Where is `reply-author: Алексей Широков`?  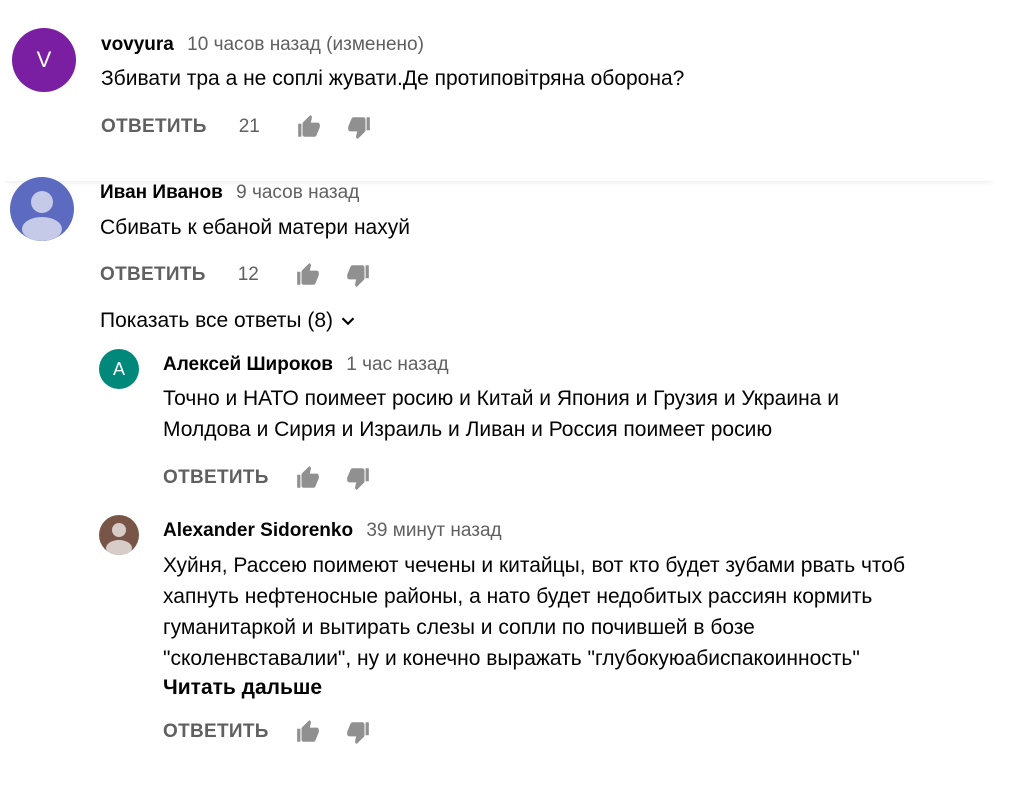
reply-author: Алексей Широков is located at coordinates (248, 364).